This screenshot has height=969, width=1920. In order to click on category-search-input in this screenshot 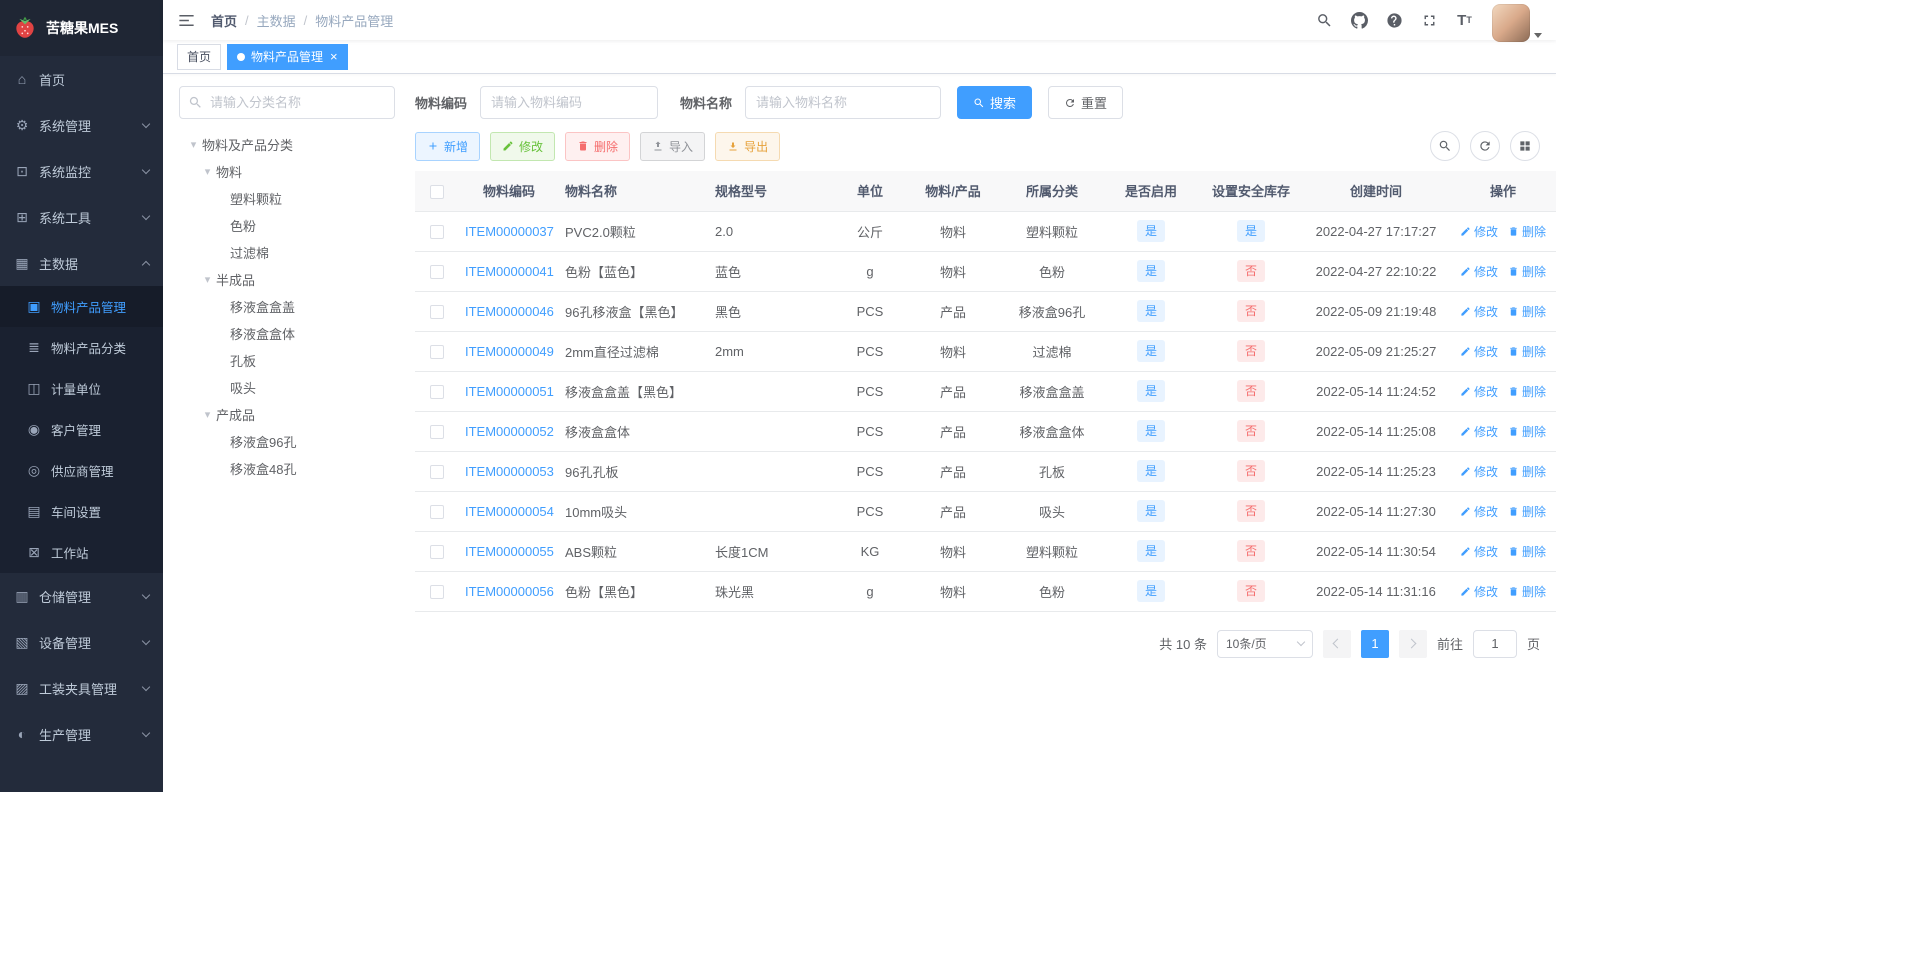, I will do `click(287, 102)`.